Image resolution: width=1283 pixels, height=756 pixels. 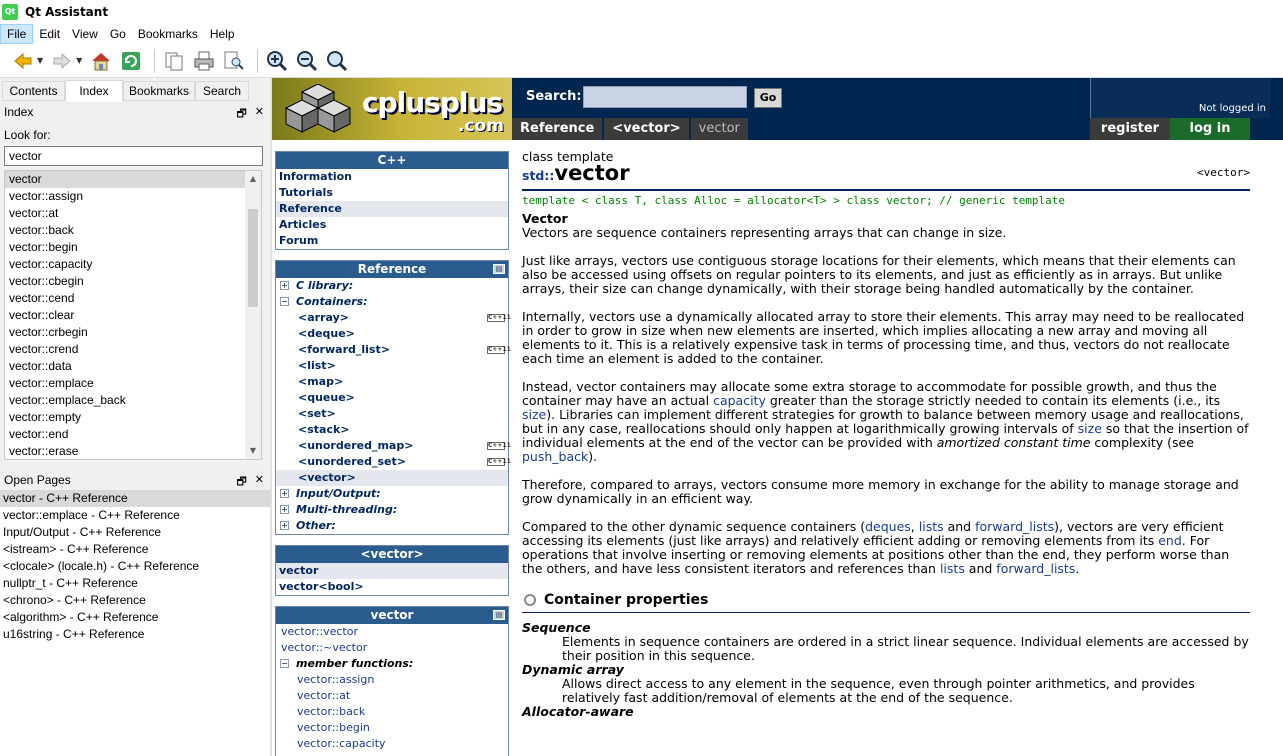 I want to click on scroll-down-icon: ▼, so click(x=253, y=451).